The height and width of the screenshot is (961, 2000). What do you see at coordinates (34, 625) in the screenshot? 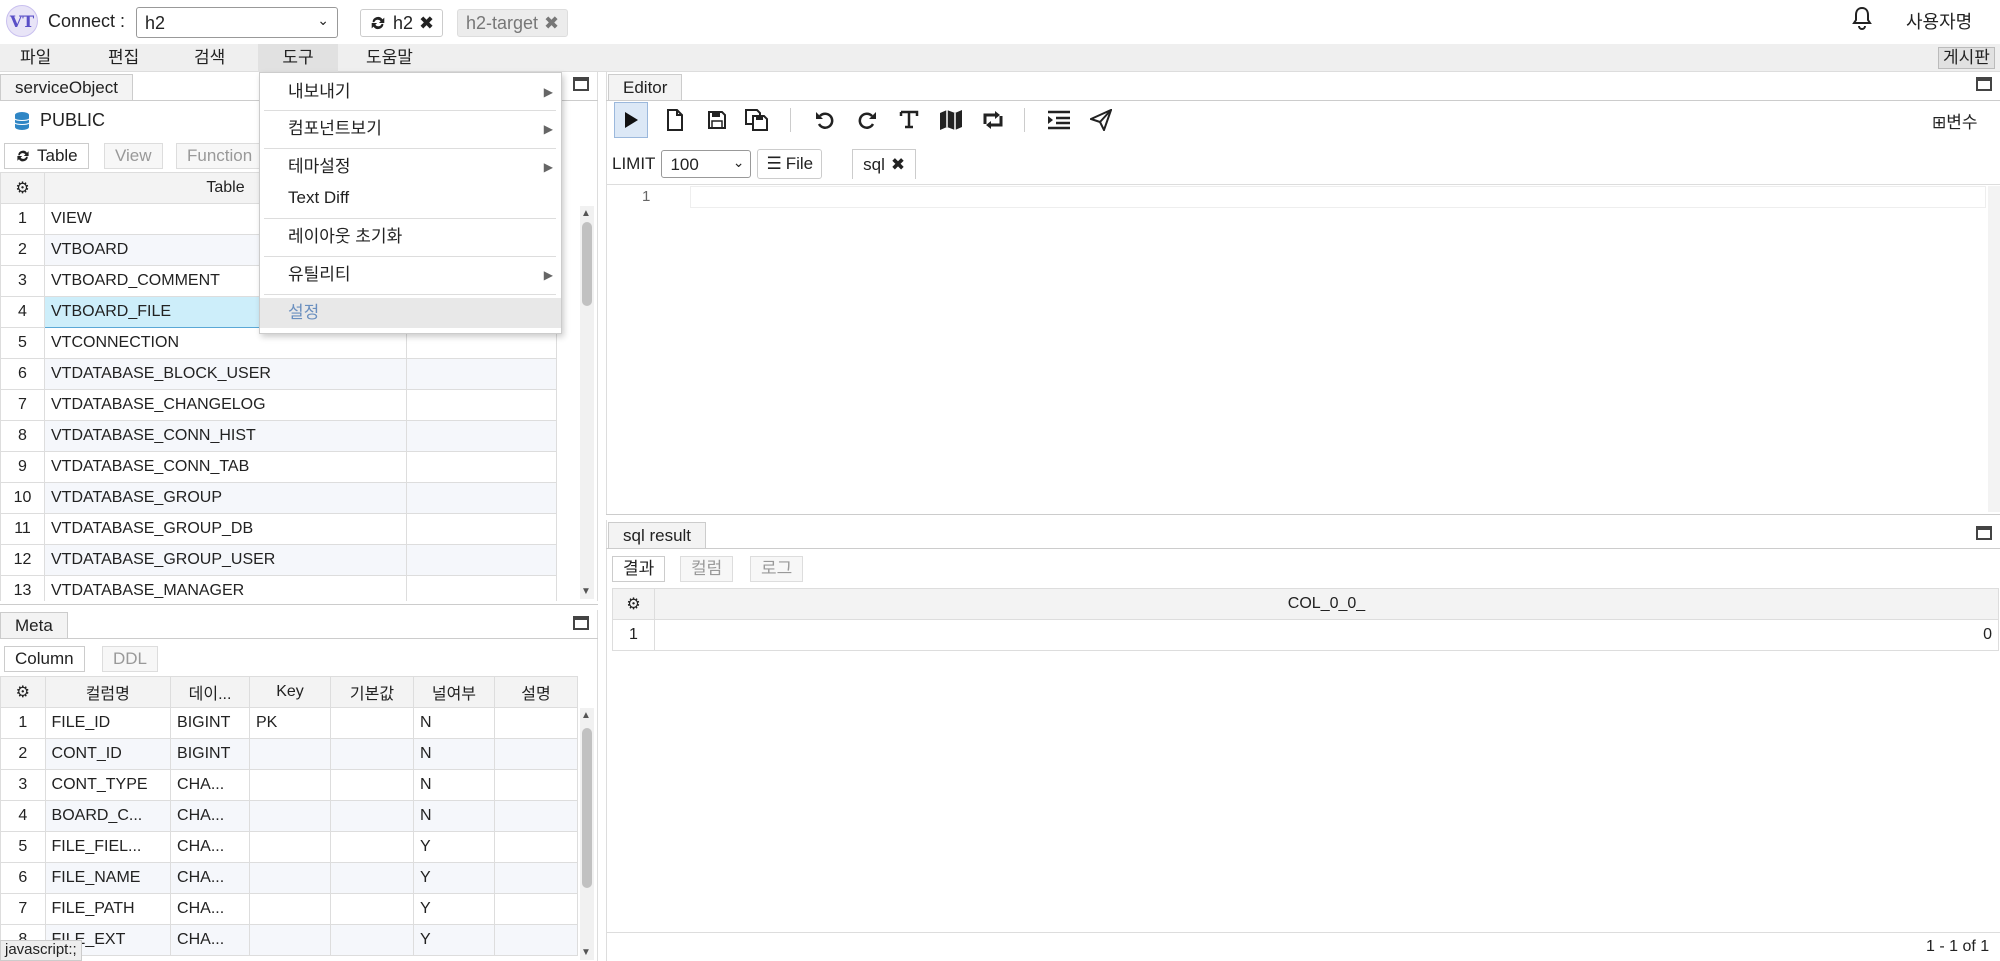
I see `tab-meta: Meta` at bounding box center [34, 625].